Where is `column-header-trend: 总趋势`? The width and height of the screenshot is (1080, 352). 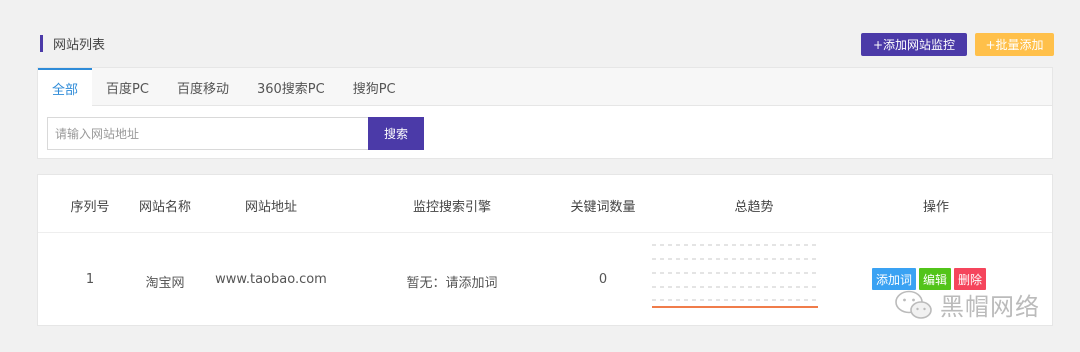
column-header-trend: 总趋势 is located at coordinates (754, 207).